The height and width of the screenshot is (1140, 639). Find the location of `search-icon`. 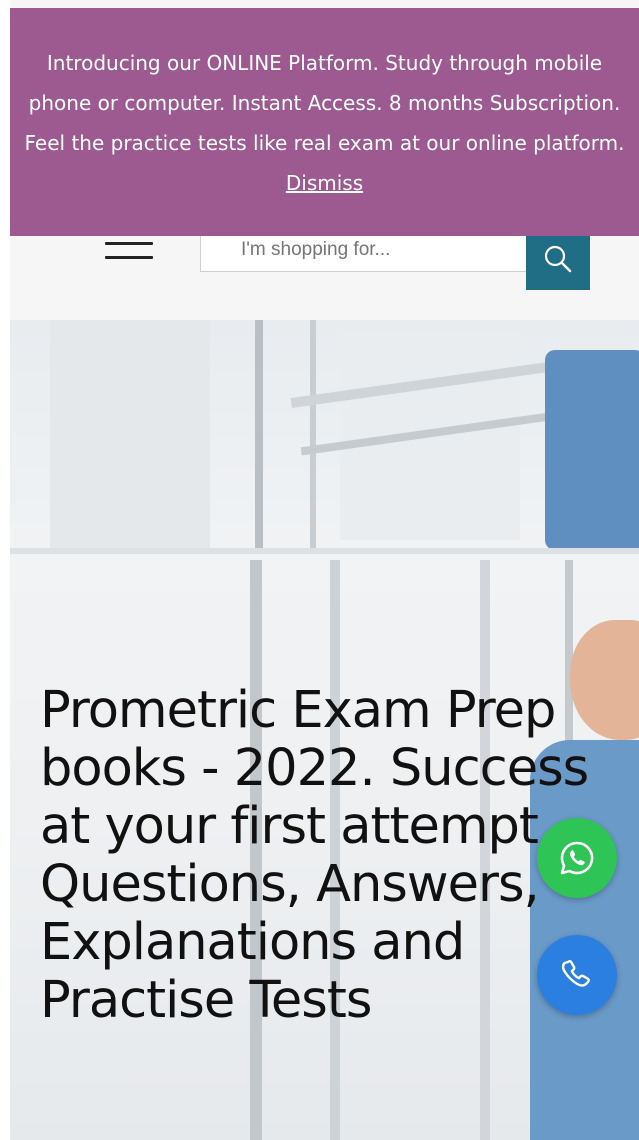

search-icon is located at coordinates (558, 259).